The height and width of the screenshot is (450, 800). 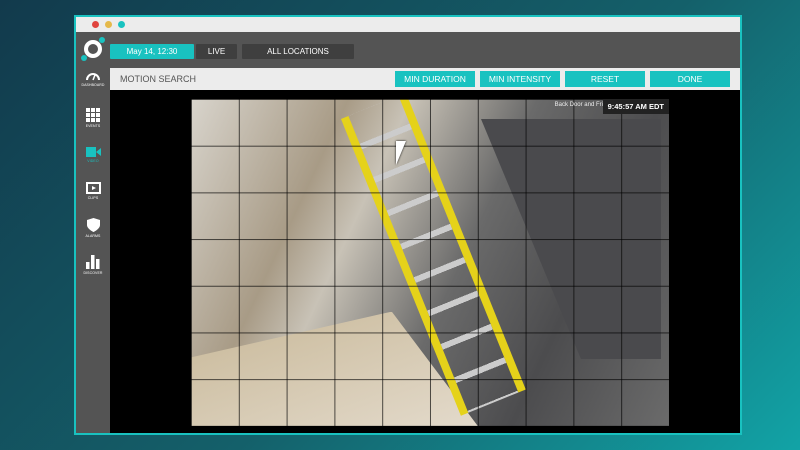 I want to click on title-bar, so click(x=408, y=24).